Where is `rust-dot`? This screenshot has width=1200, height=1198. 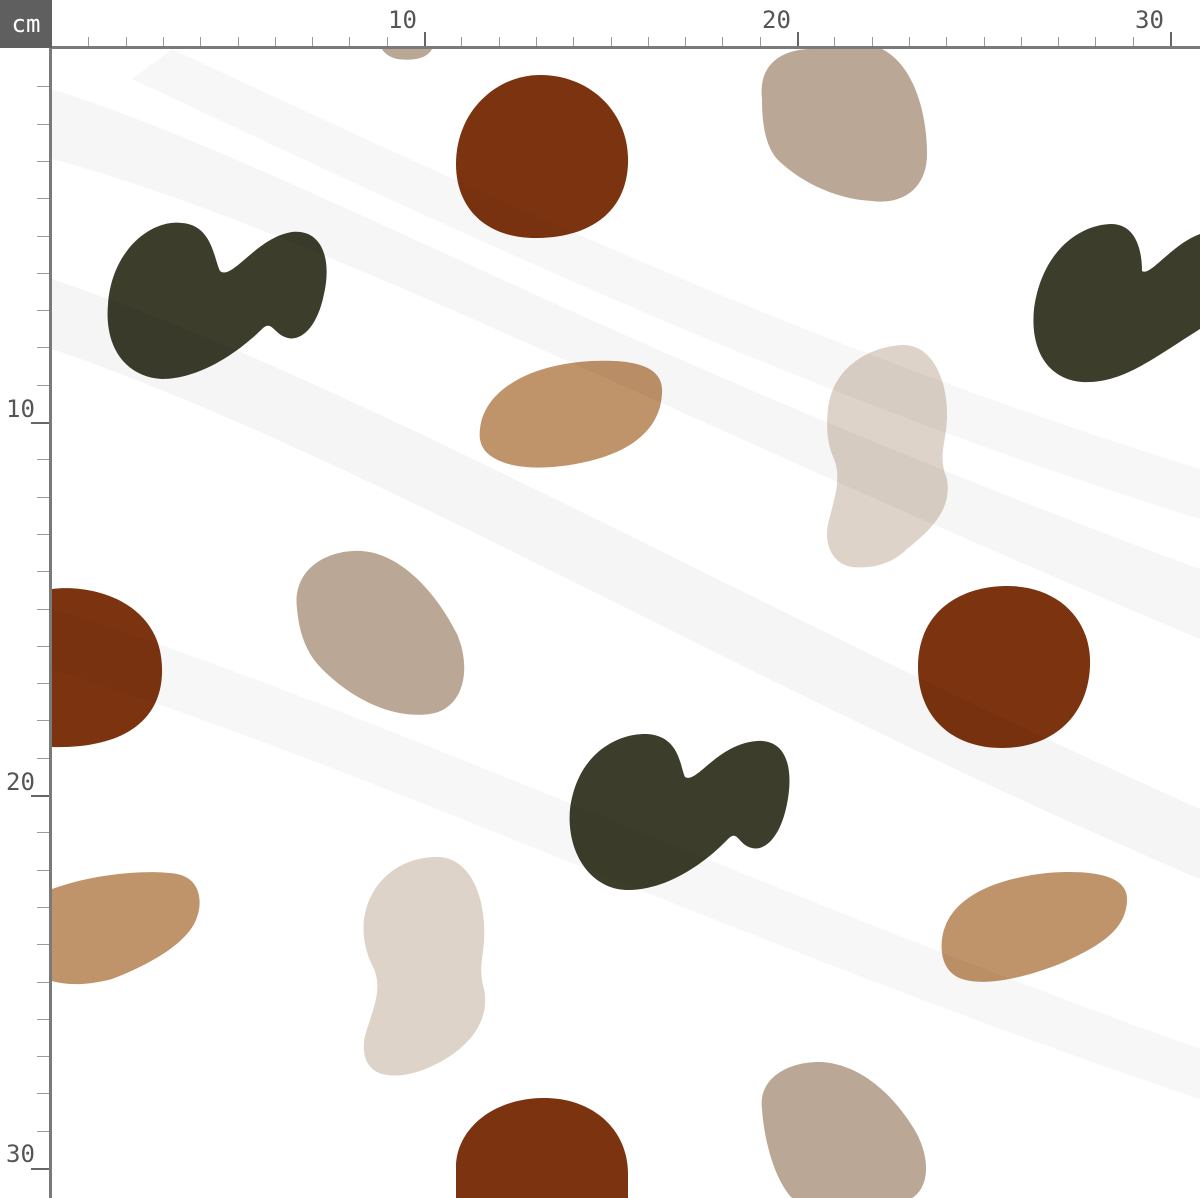 rust-dot is located at coordinates (542, 1147).